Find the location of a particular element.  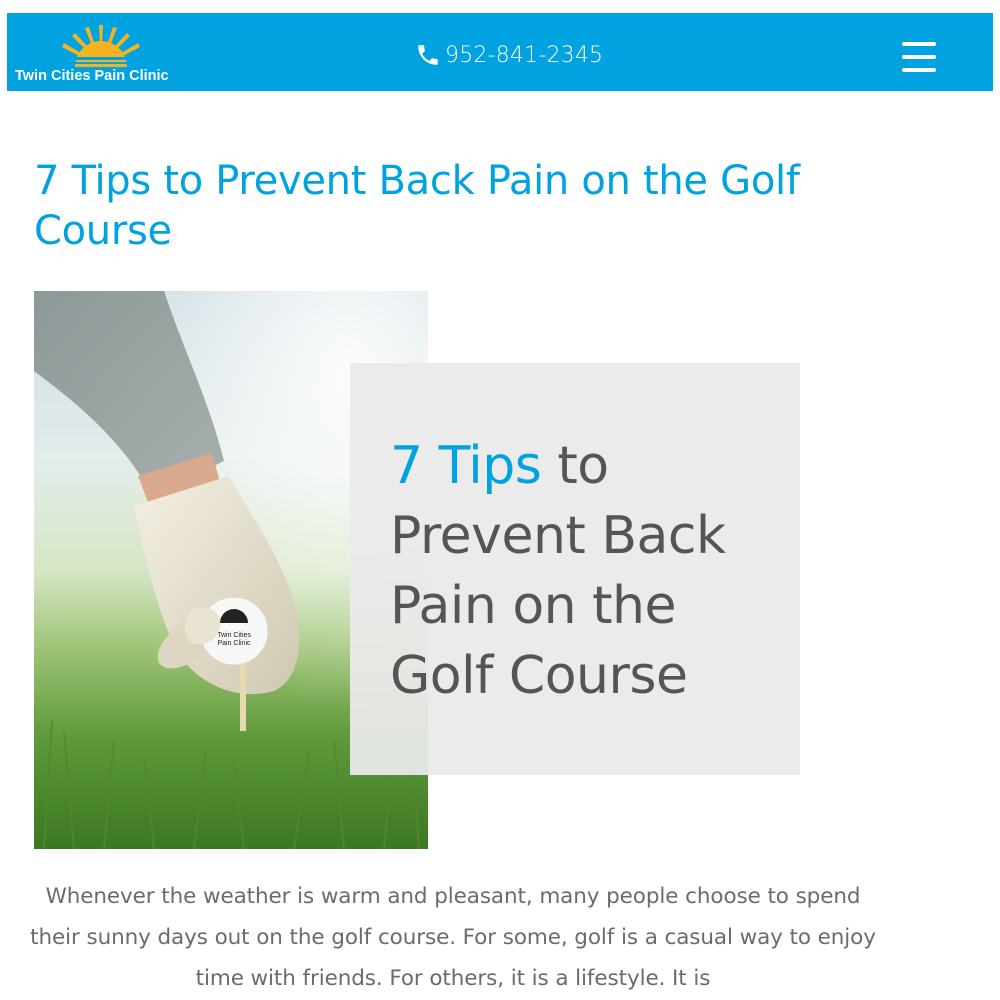

ball-logo-text: Twin Cities is located at coordinates (234, 635).